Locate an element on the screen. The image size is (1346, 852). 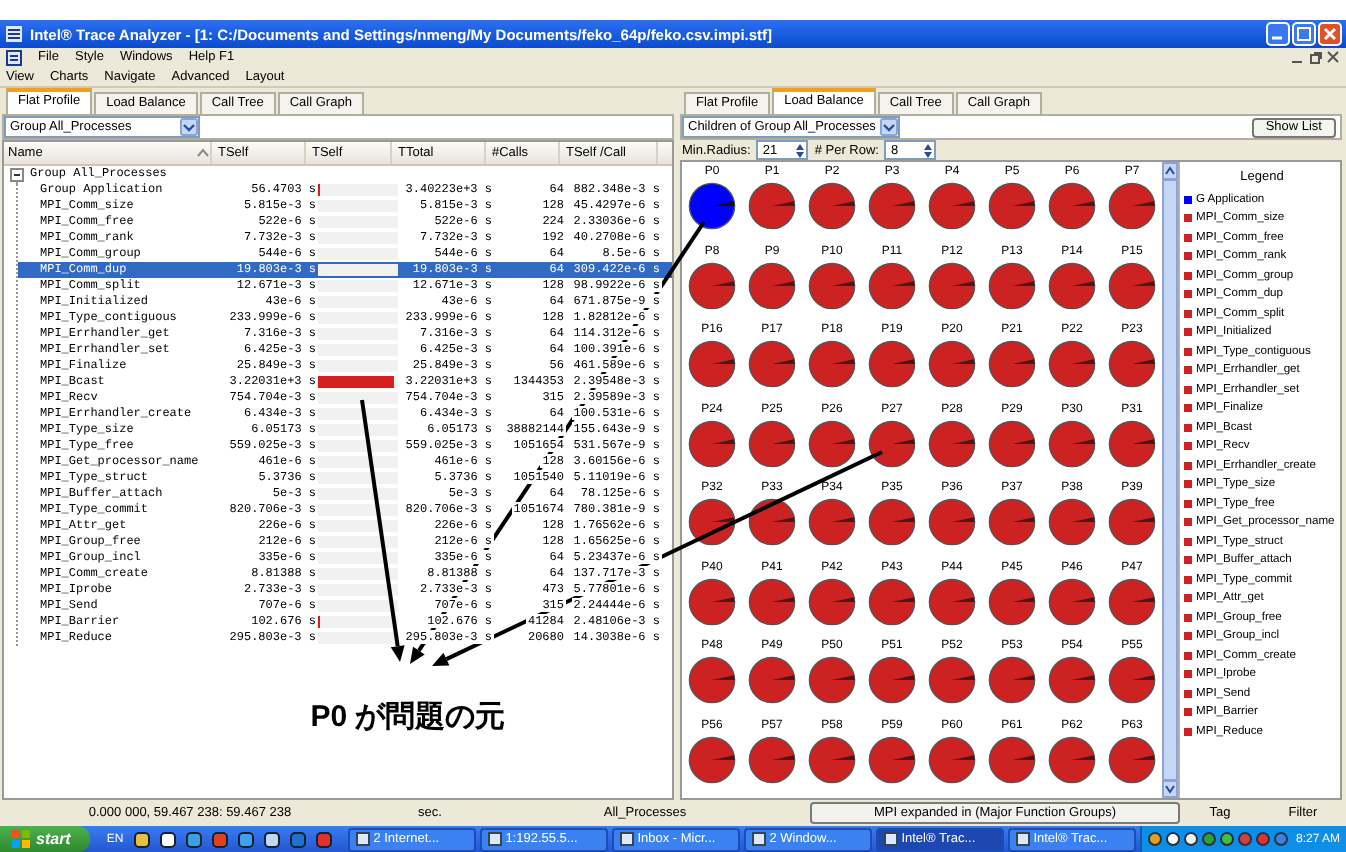
document-icon is located at coordinates (14, 57).